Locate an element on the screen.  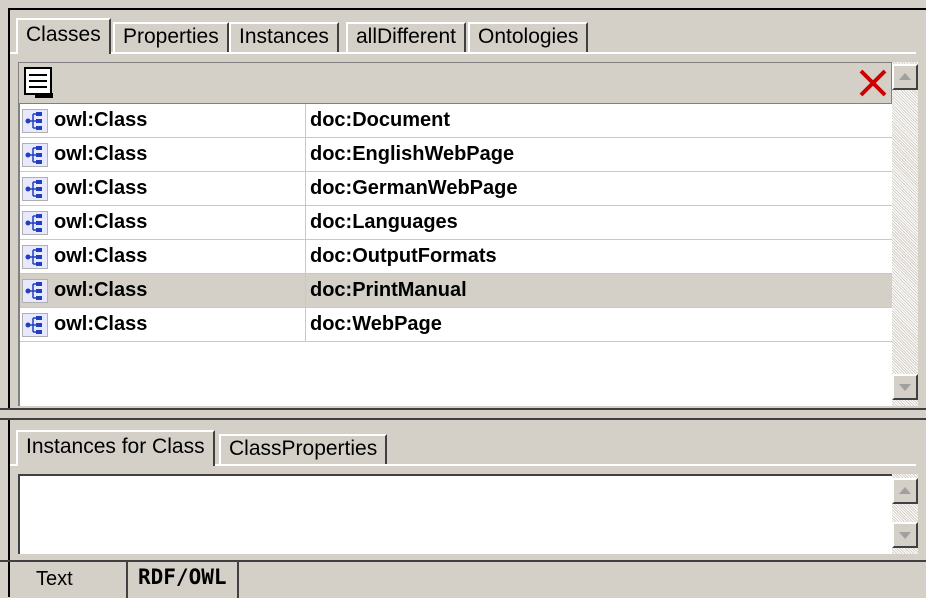
view-tab-text: Text is located at coordinates (54, 579).